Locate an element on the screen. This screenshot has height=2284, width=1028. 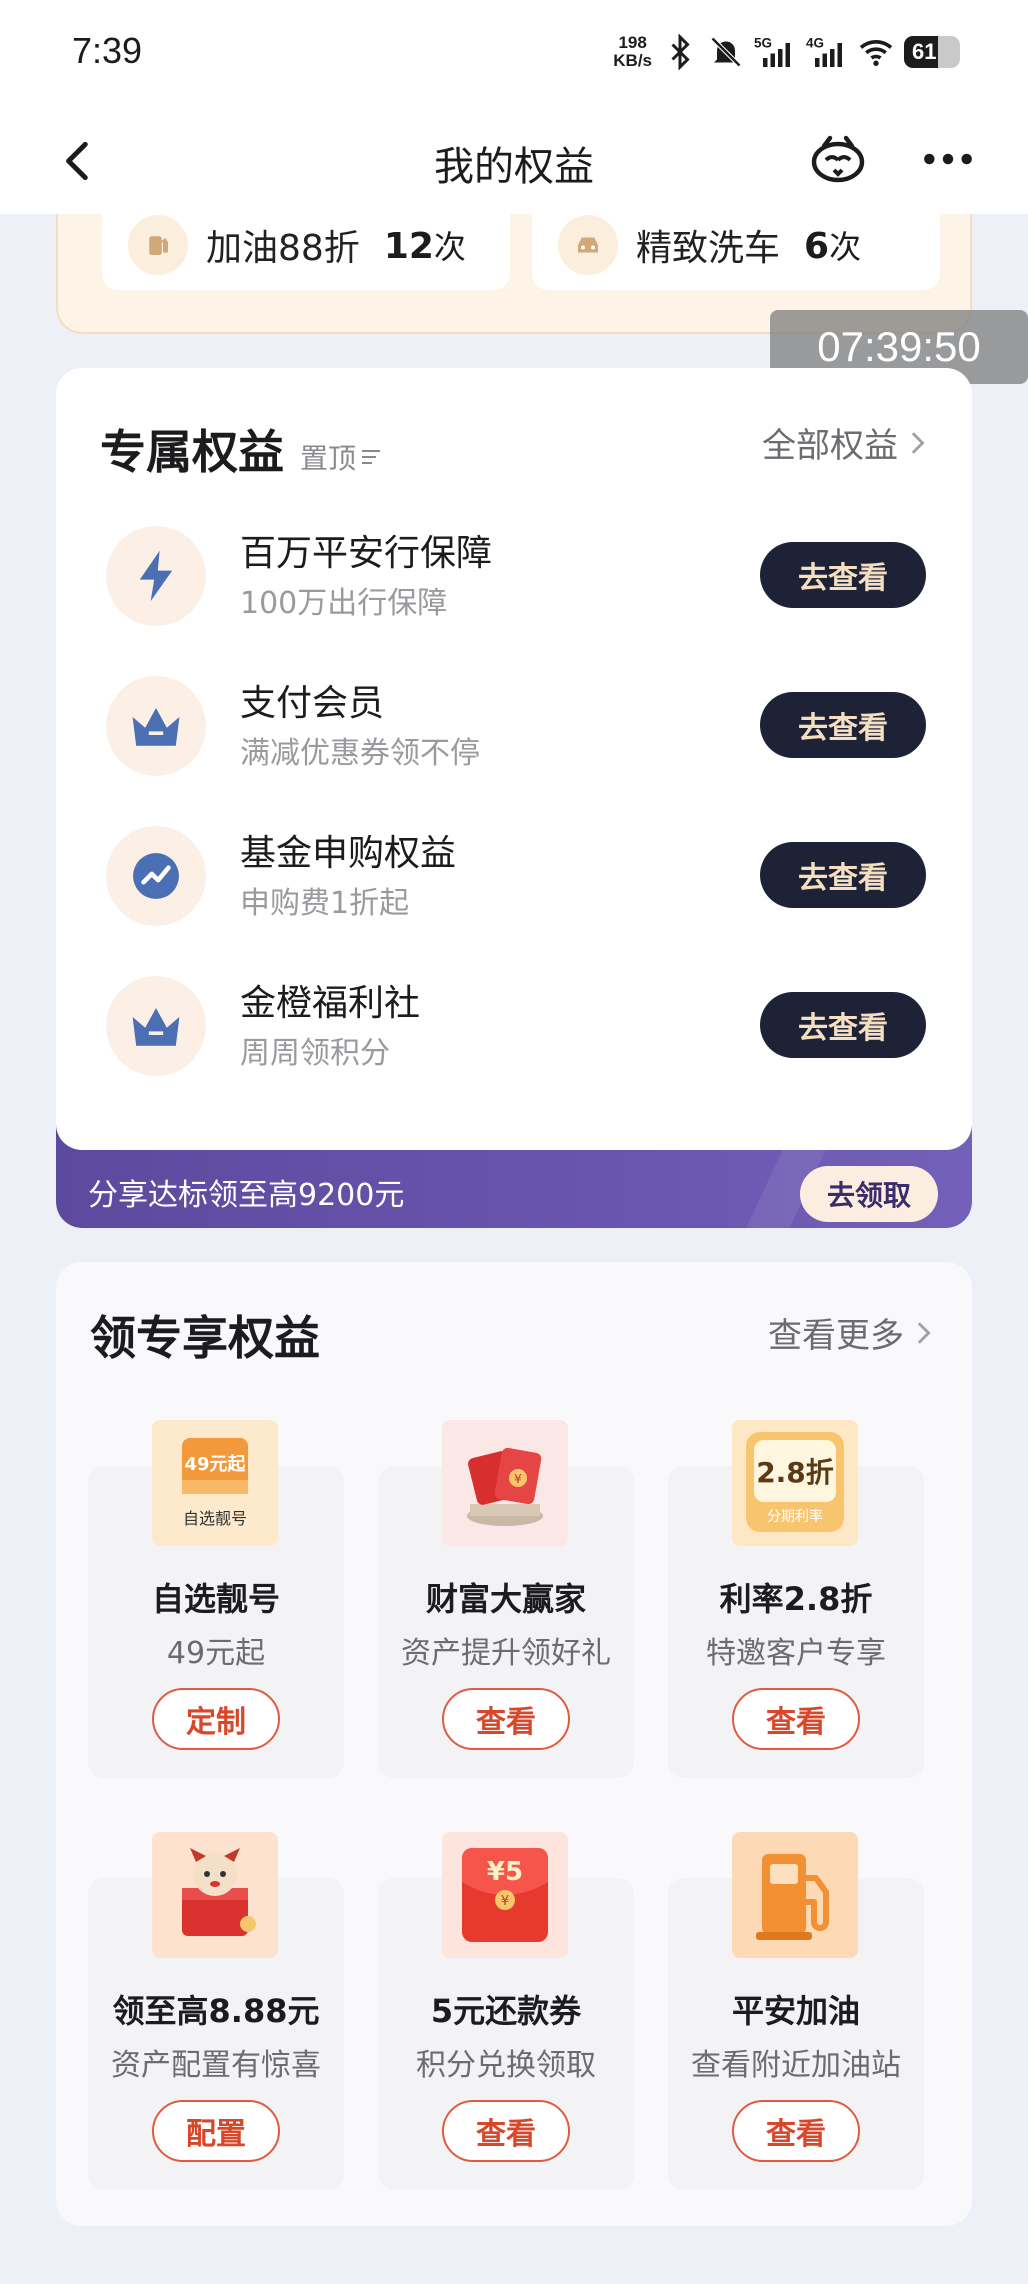
assistant-robot-icon is located at coordinates (838, 160).